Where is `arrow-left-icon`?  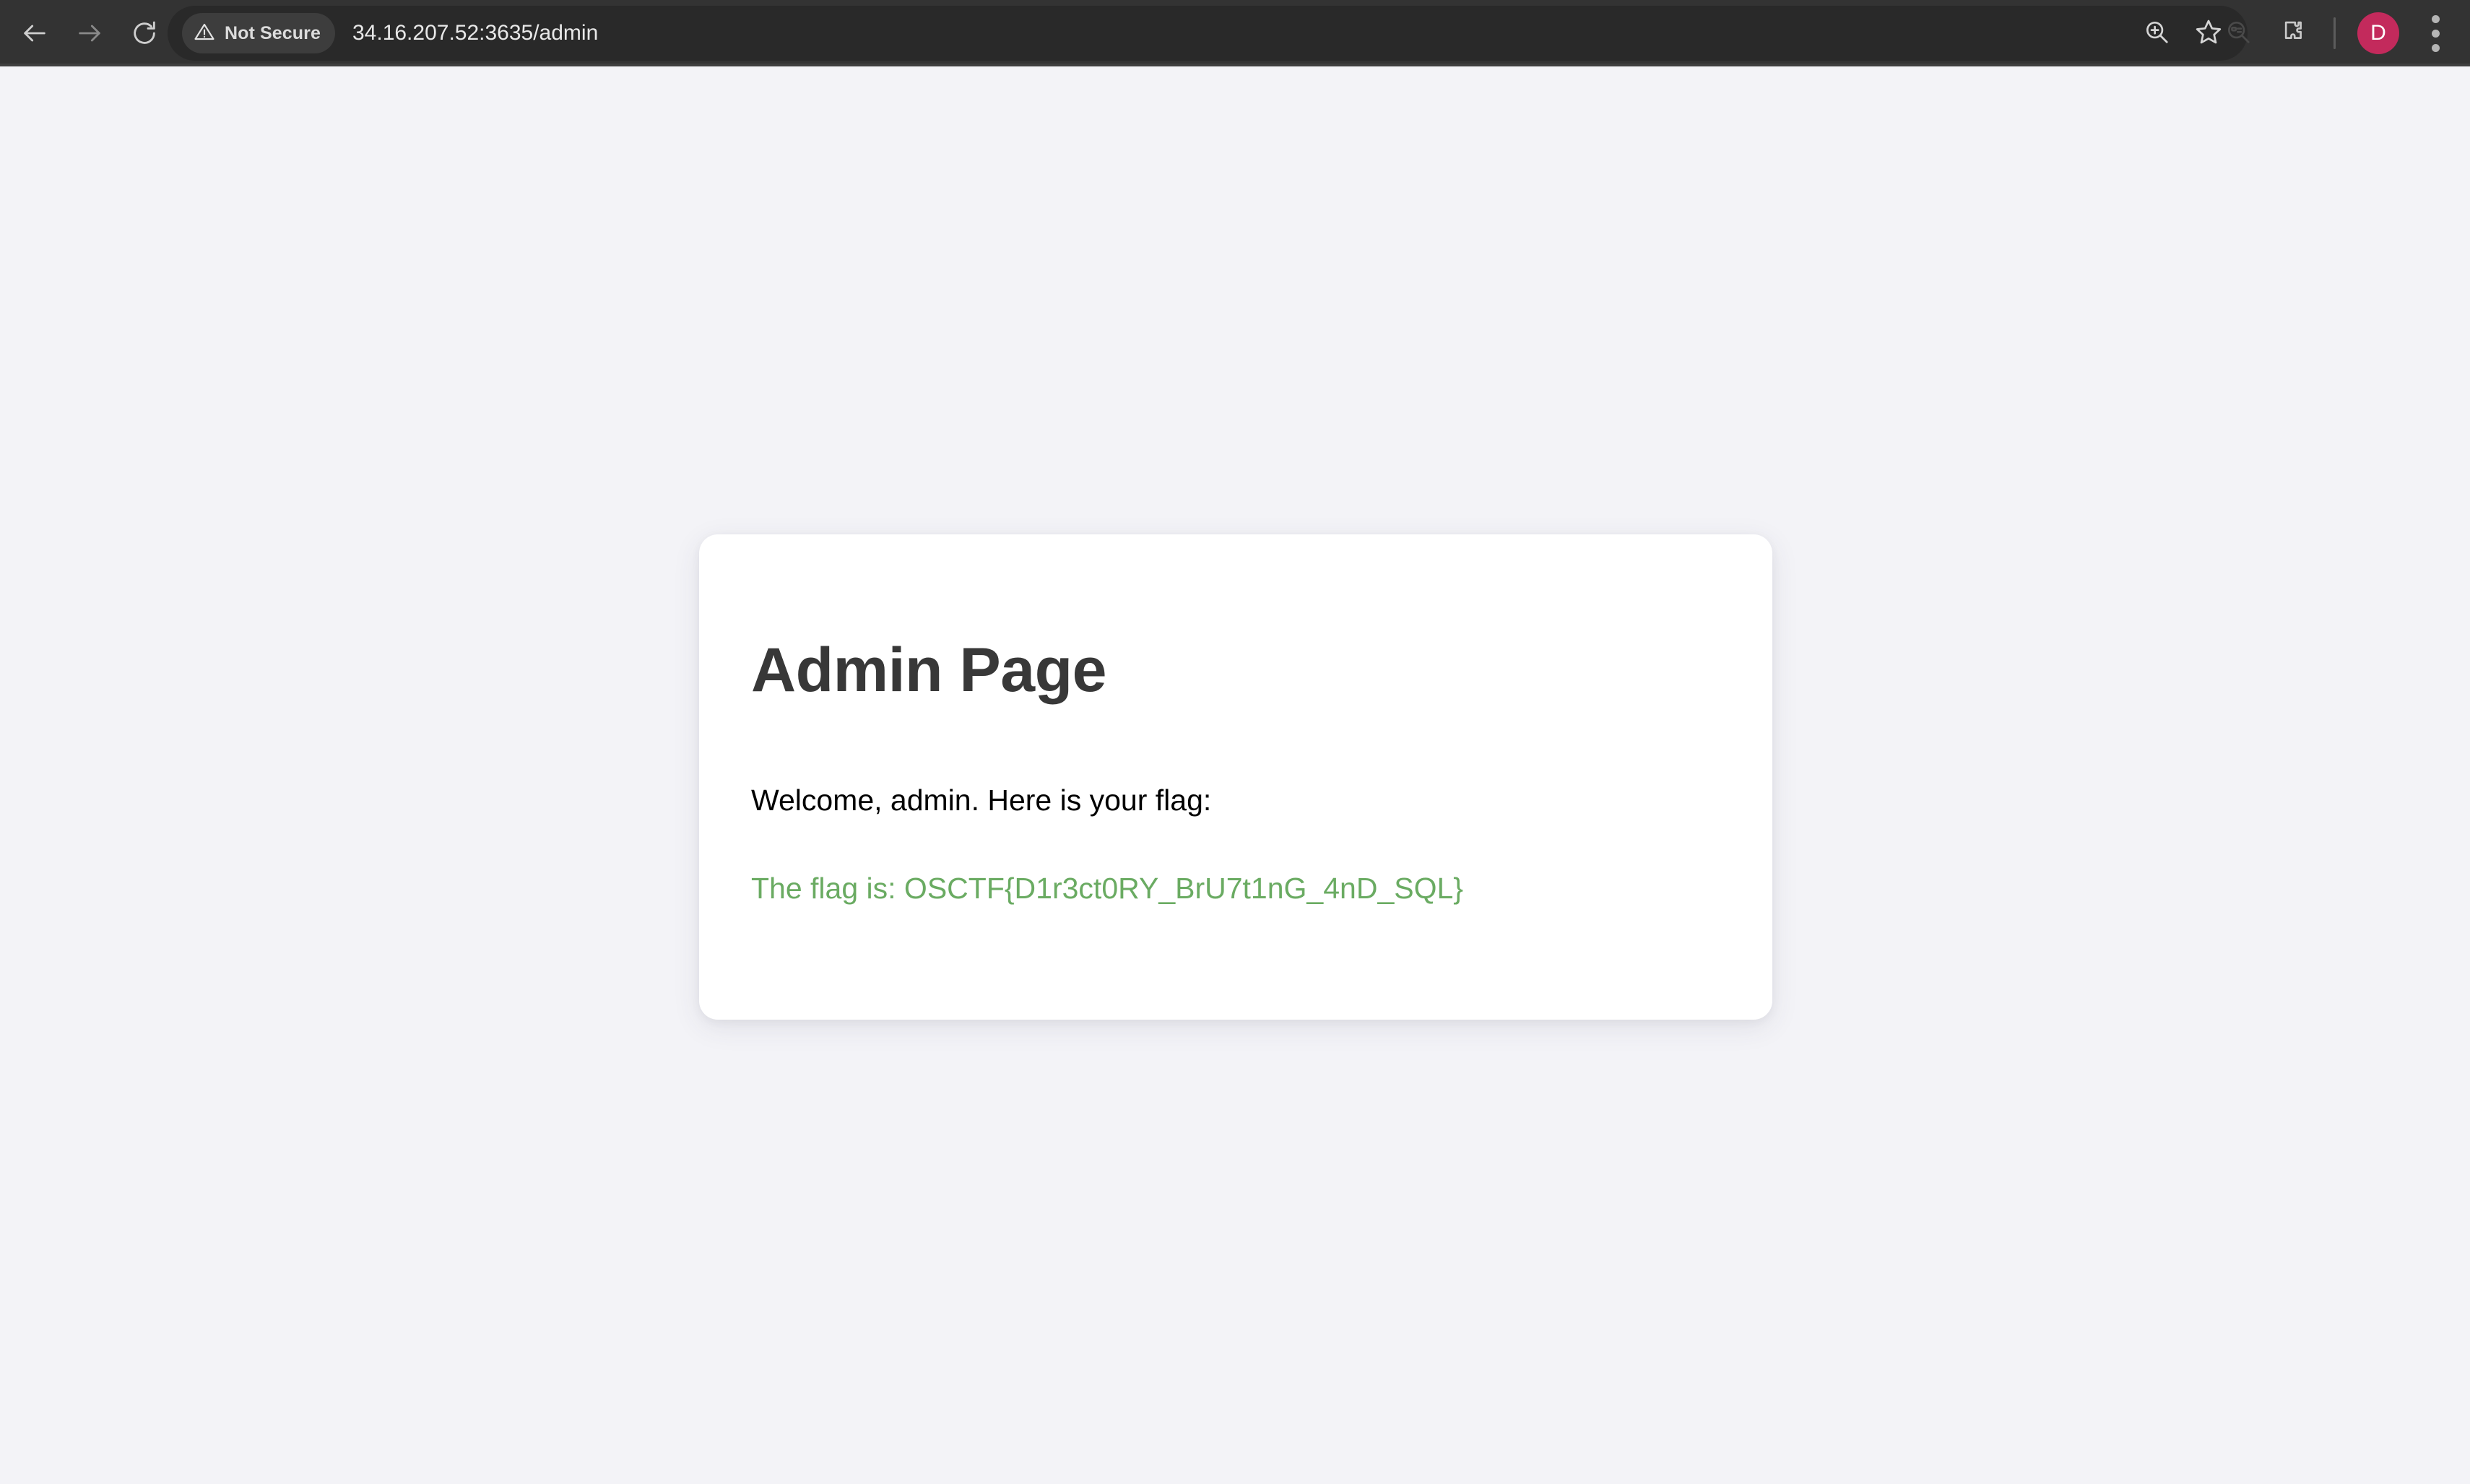 arrow-left-icon is located at coordinates (34, 33).